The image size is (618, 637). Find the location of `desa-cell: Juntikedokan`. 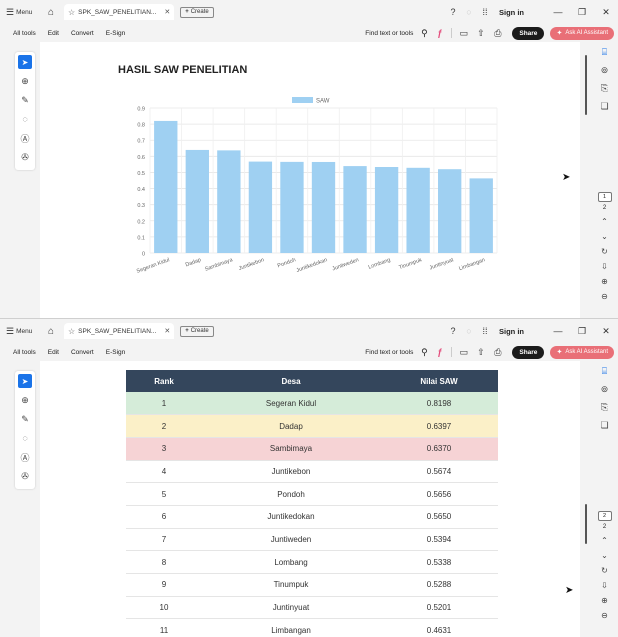

desa-cell: Juntikedokan is located at coordinates (291, 517).